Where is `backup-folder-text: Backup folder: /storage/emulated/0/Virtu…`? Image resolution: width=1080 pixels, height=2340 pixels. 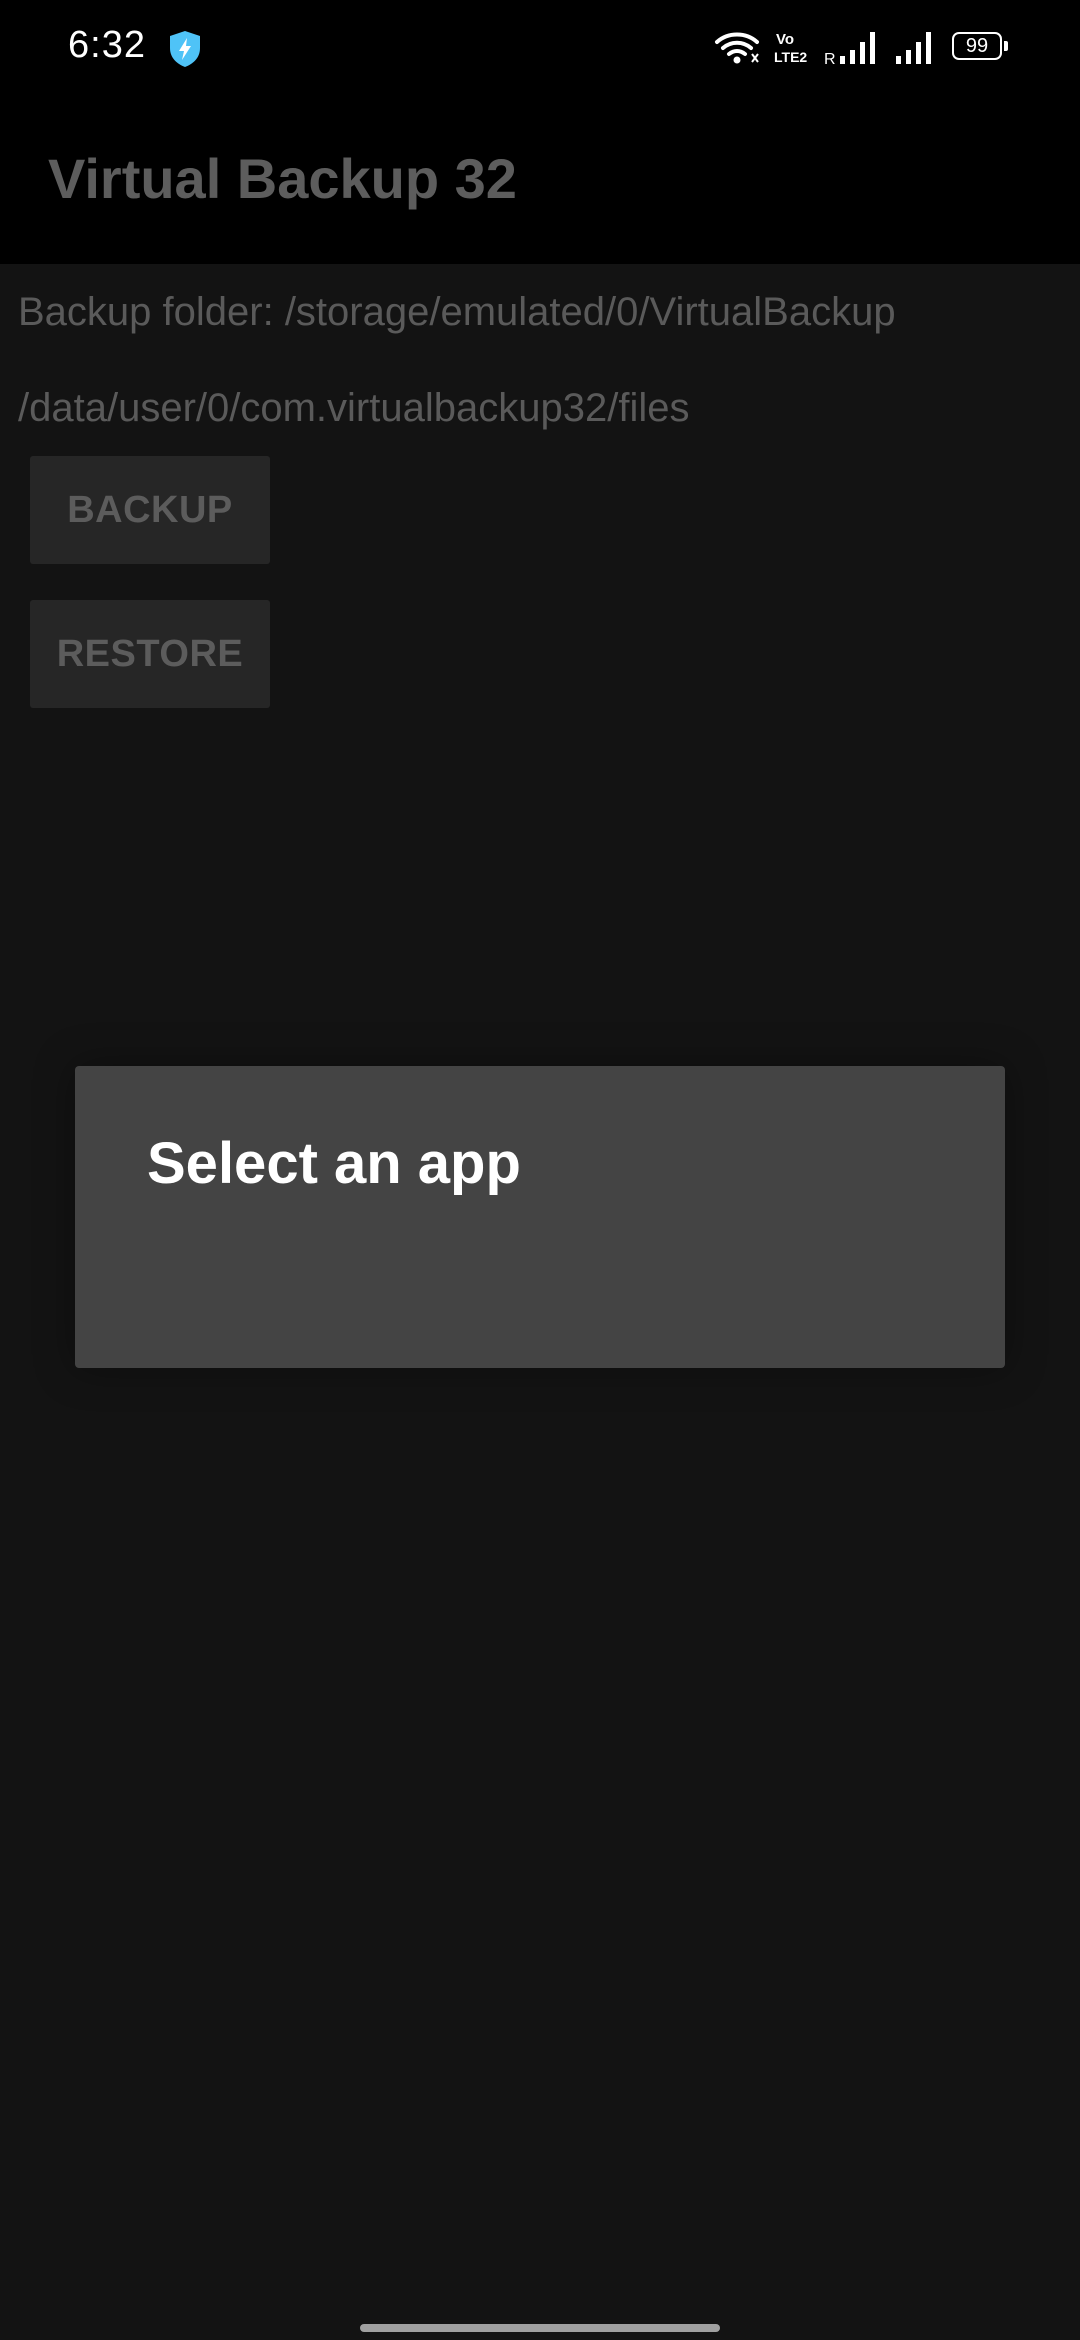 backup-folder-text: Backup folder: /storage/emulated/0/Virtu… is located at coordinates (457, 312).